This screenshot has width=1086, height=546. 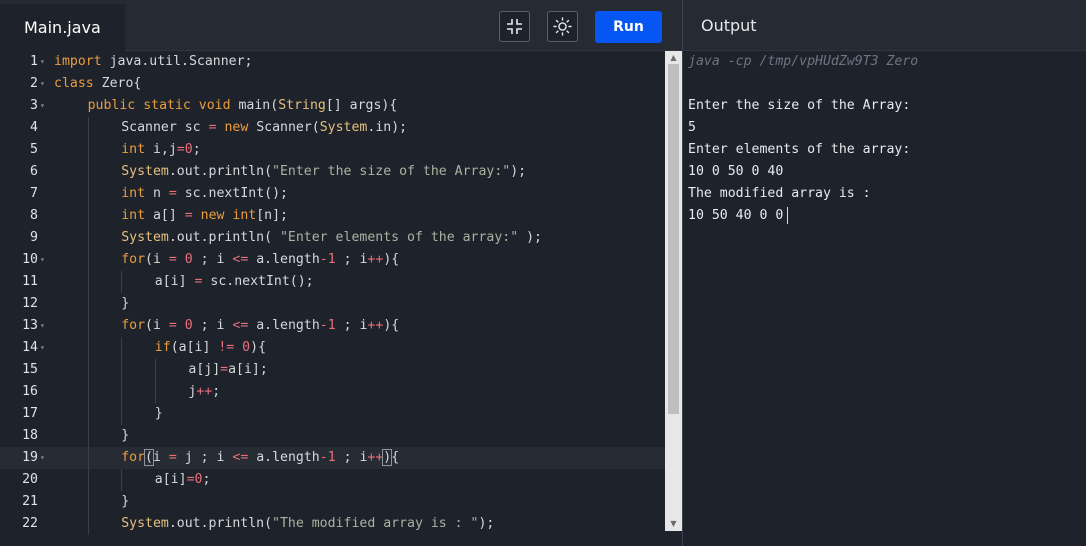 What do you see at coordinates (227, 370) in the screenshot?
I see `code-text: a[j]=a[i];` at bounding box center [227, 370].